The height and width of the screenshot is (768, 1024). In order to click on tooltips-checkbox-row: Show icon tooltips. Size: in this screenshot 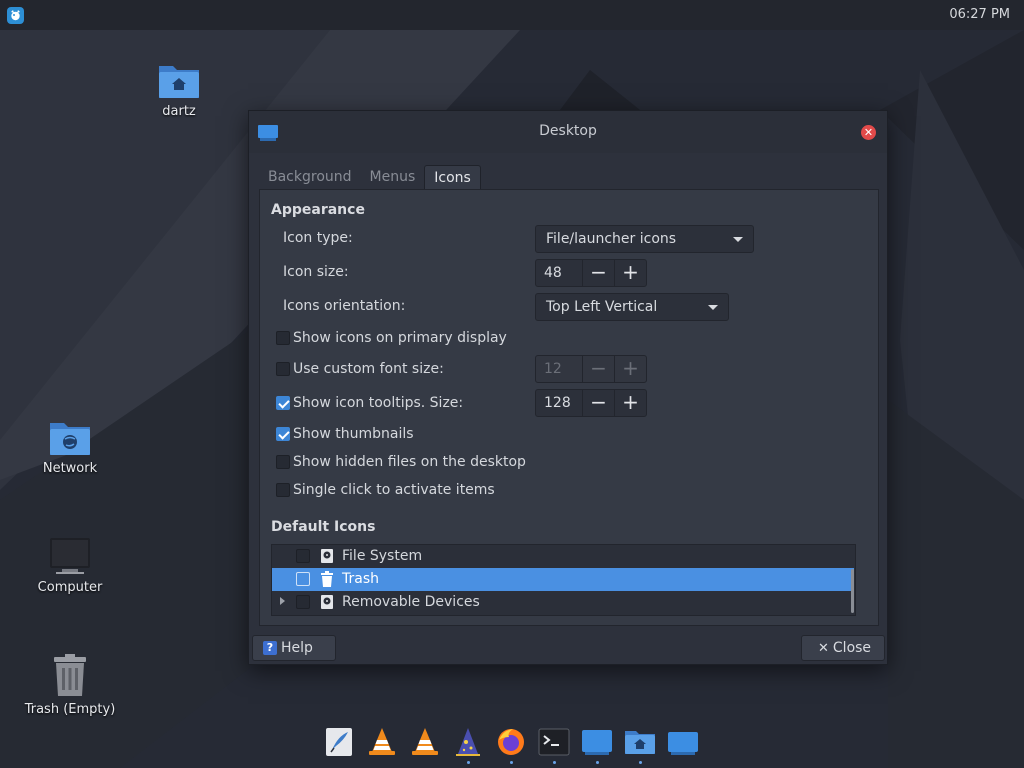, I will do `click(369, 403)`.